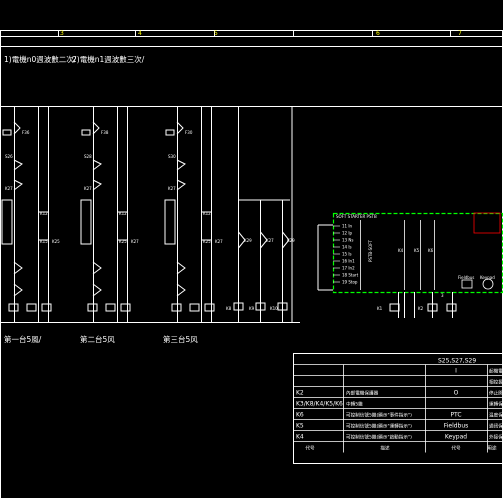 Image resolution: width=503 pixels, height=499 pixels. I want to click on table-cell-desc: 可控制信號5繼(顯示"啟動指示"), so click(379, 437).